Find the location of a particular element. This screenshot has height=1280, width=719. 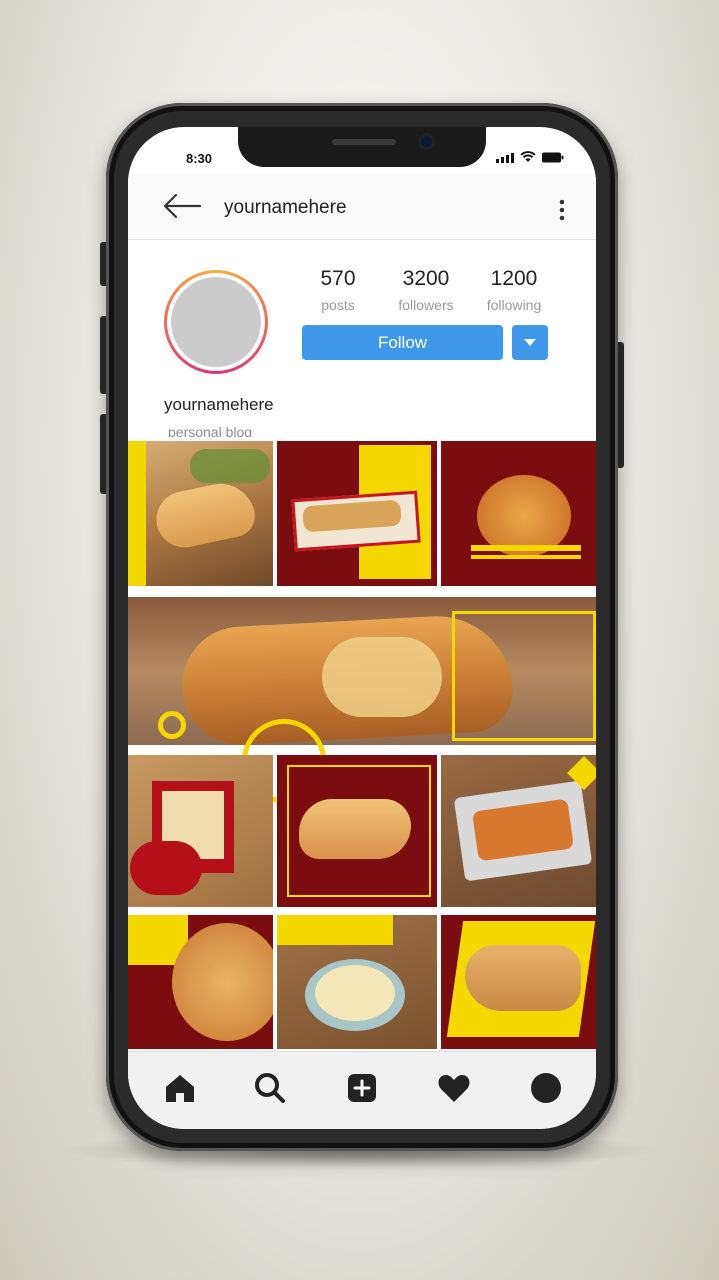

stat-followers-label: followers is located at coordinates (426, 305).